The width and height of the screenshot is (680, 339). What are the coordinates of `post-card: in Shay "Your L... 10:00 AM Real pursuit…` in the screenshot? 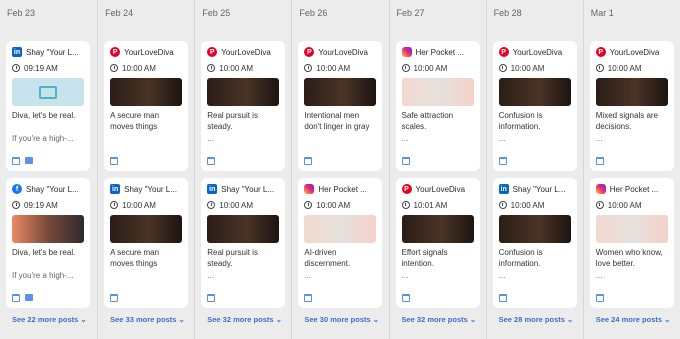 It's located at (243, 243).